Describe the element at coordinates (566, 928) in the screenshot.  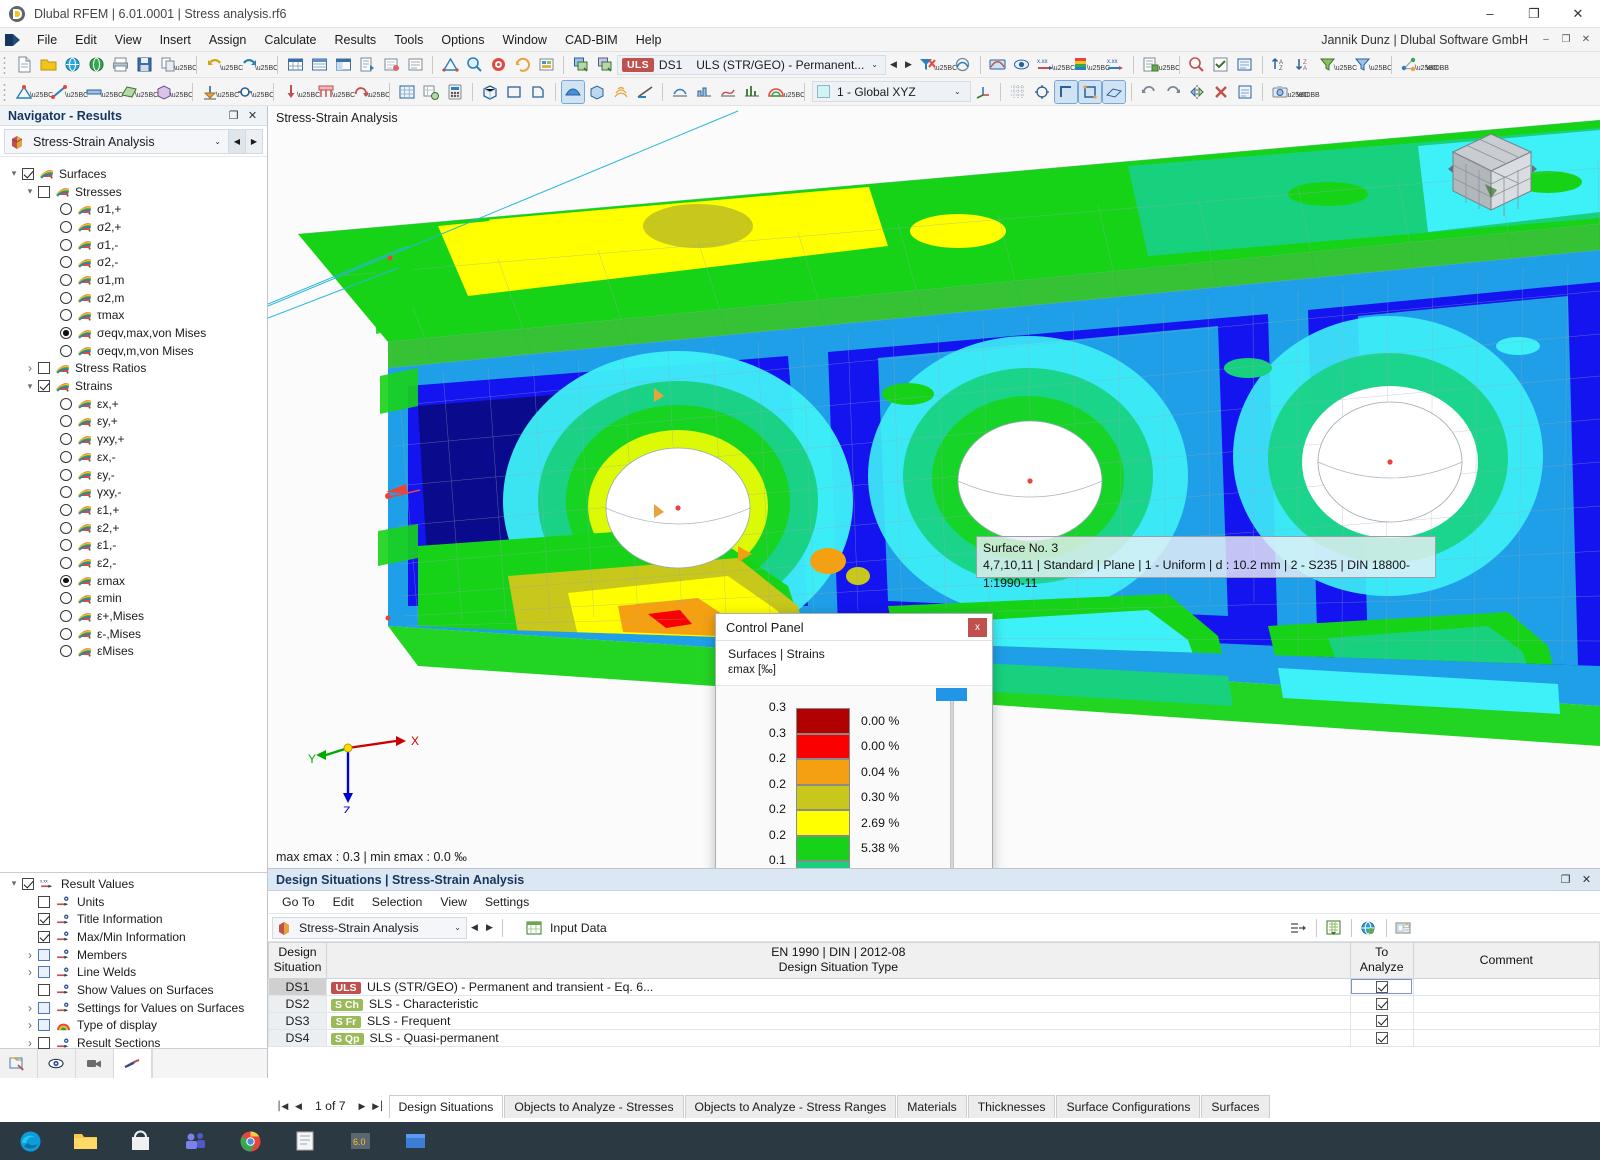
I see `table-input-data-button: Input Data` at that location.